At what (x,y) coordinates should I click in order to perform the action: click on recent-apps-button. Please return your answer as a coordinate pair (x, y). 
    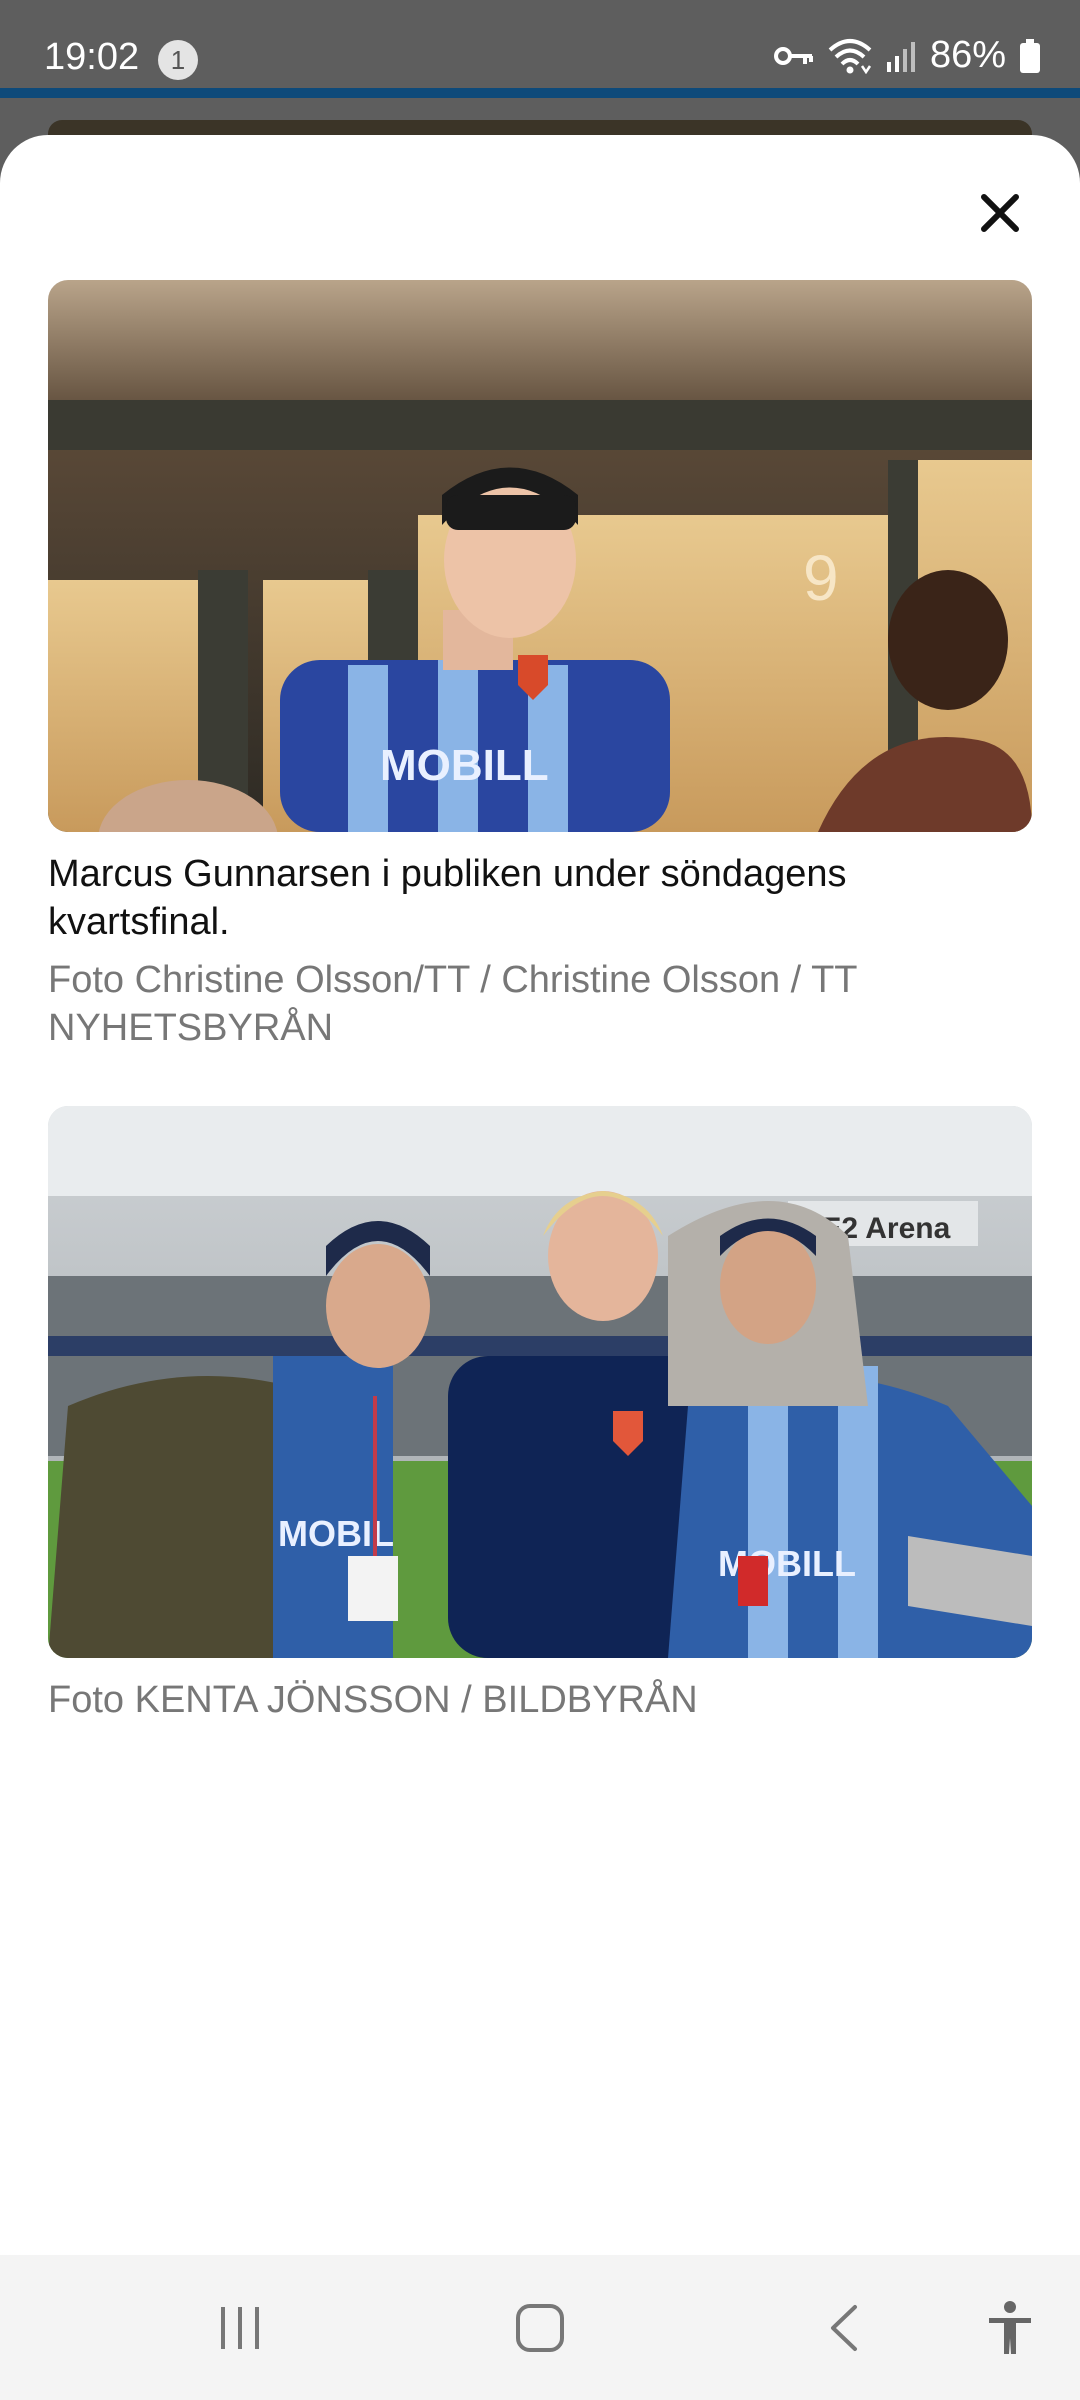
    Looking at the image, I should click on (240, 2330).